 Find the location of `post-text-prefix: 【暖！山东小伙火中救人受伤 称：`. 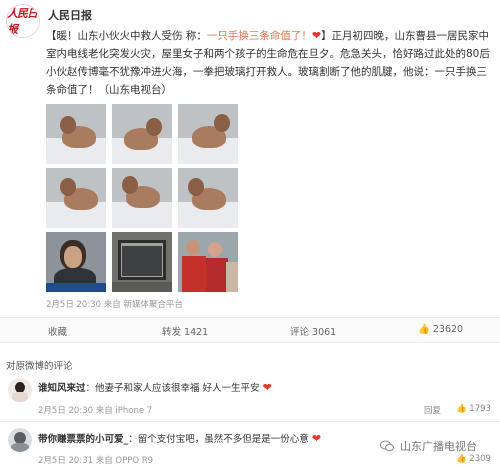

post-text-prefix: 【暖！山东小伙火中救人受伤 称： is located at coordinates (126, 36).